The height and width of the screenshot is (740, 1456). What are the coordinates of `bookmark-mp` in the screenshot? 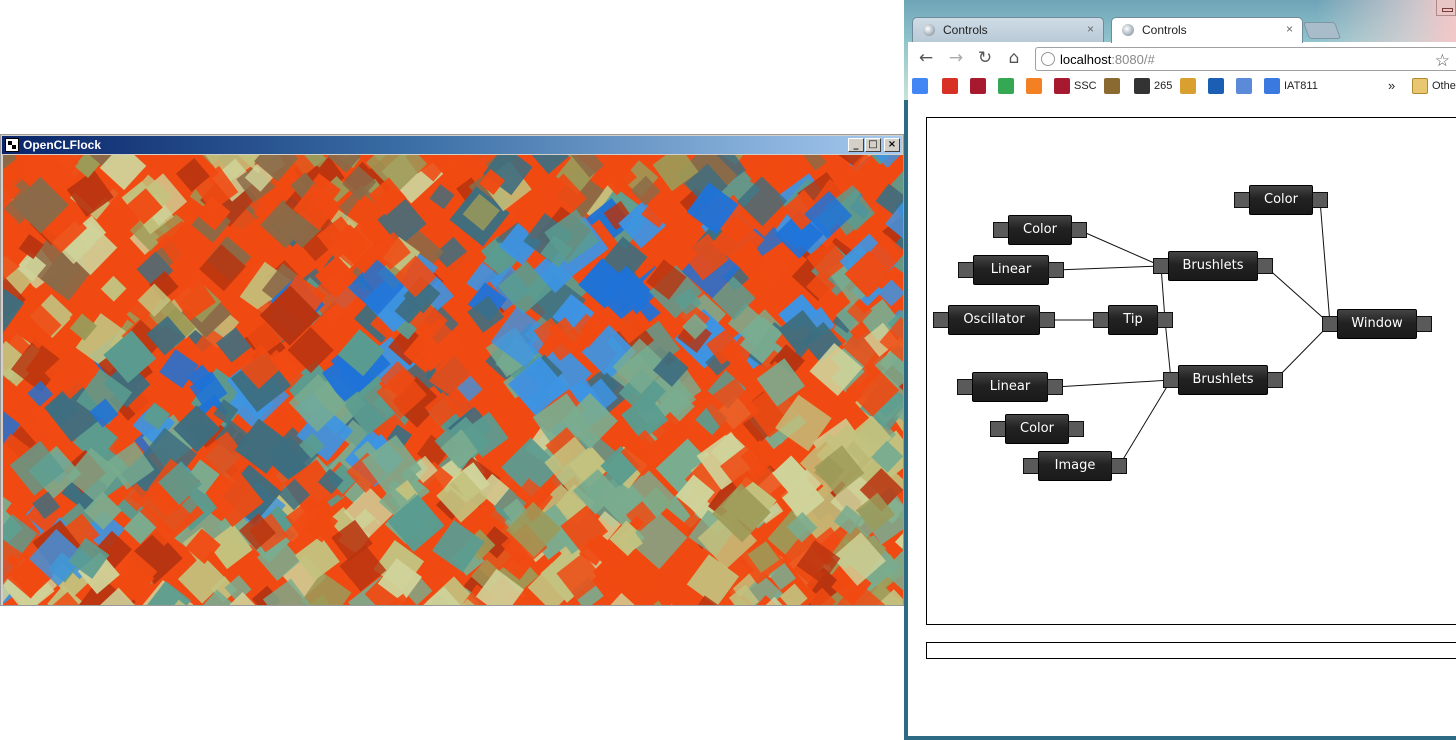 It's located at (1190, 86).